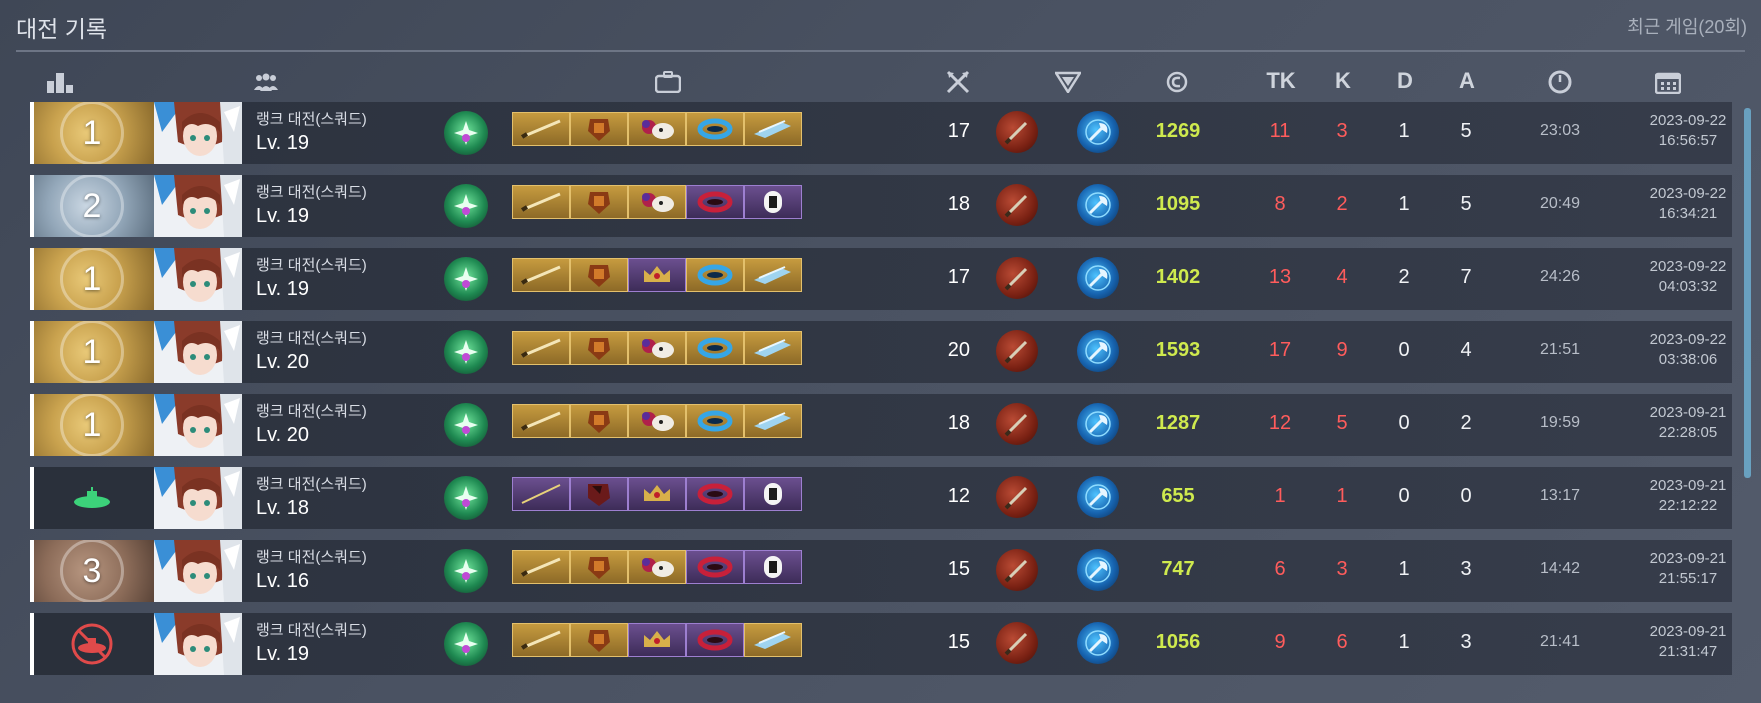 This screenshot has width=1761, height=703. What do you see at coordinates (311, 484) in the screenshot?
I see `match-mode: 랭크 대전(스쿼드)` at bounding box center [311, 484].